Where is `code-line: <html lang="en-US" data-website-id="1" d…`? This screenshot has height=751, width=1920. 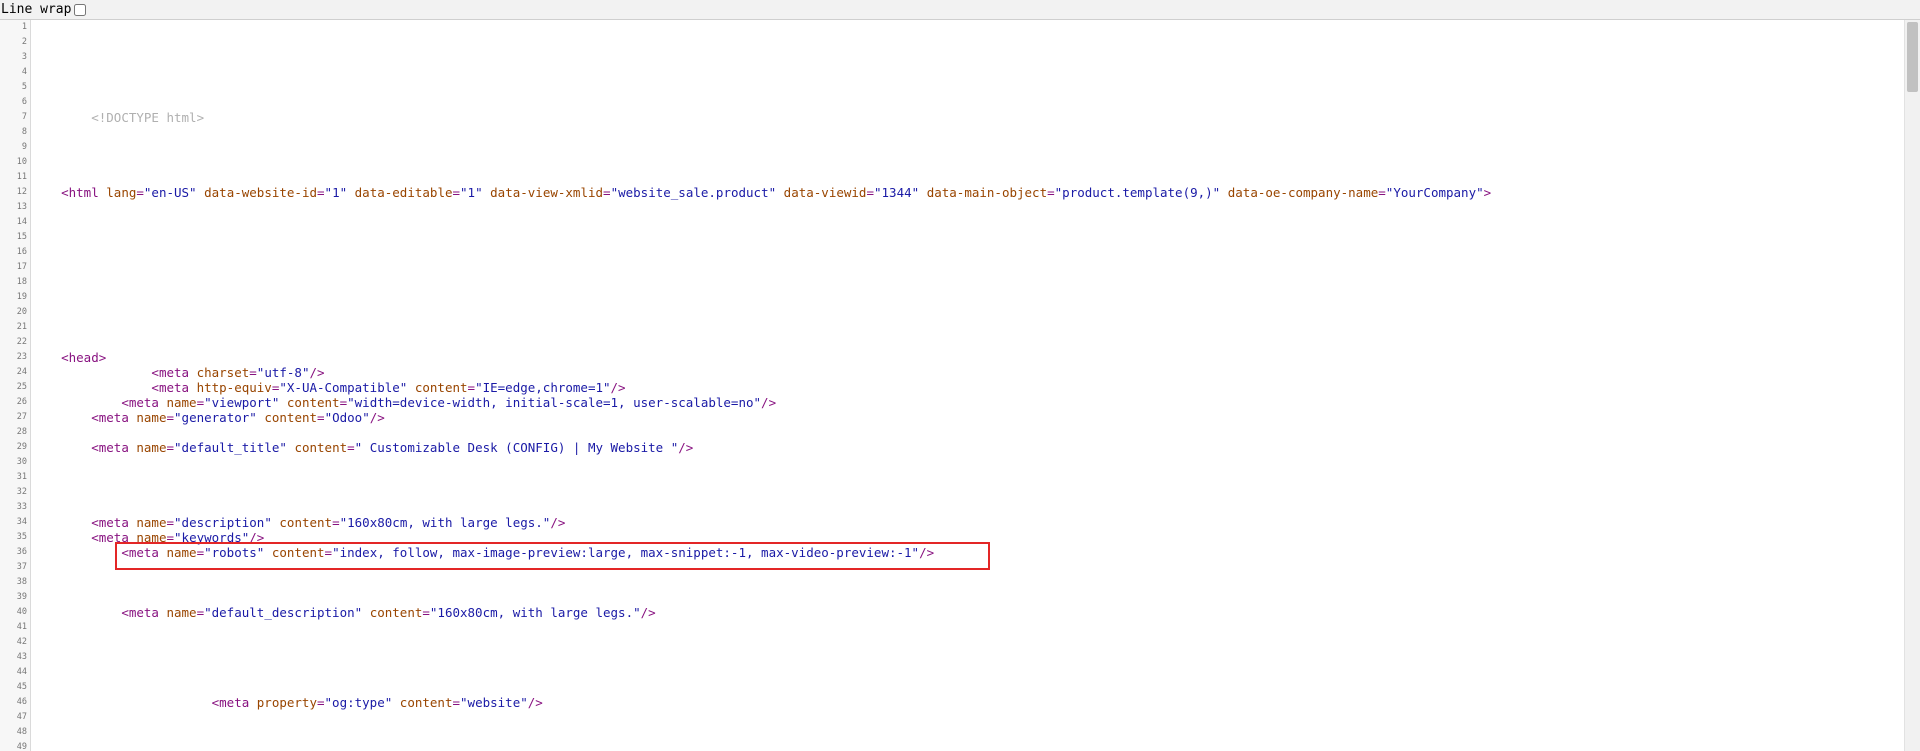 code-line: <html lang="en-US" data-website-id="1" d… is located at coordinates (967, 192).